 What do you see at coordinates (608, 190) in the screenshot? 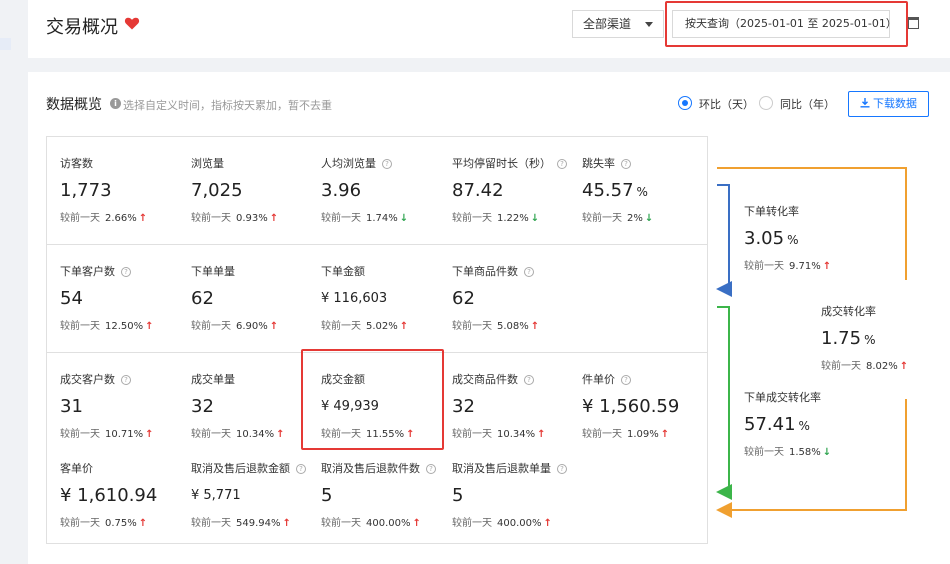
I see `metric-value-text: 45.57` at bounding box center [608, 190].